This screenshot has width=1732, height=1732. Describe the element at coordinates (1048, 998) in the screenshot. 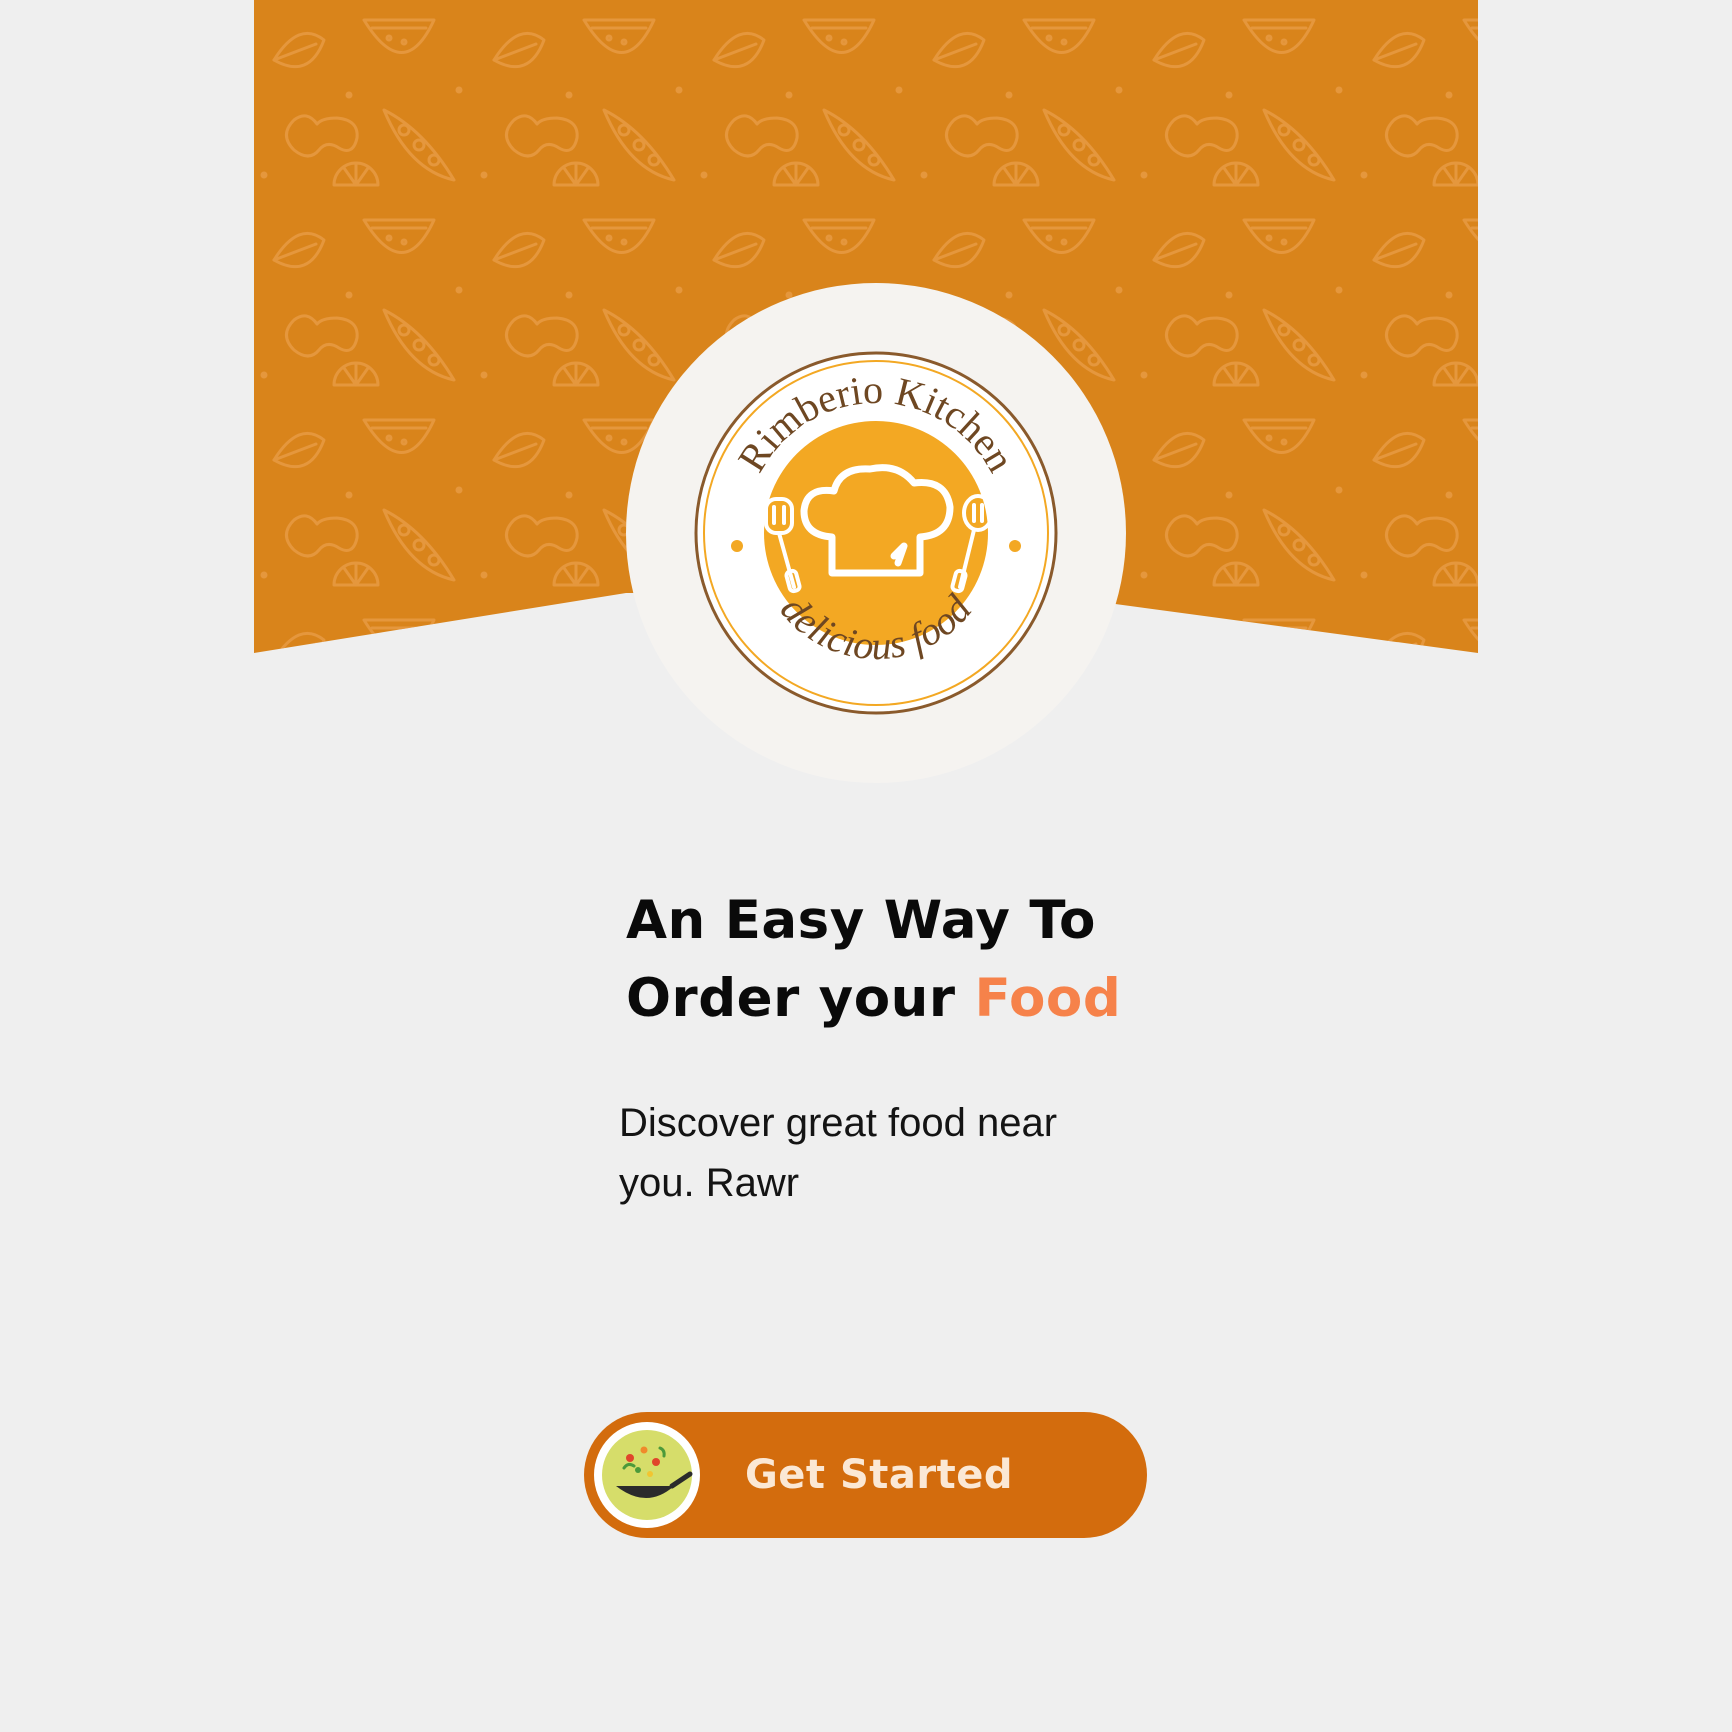

I see `headline-accent: Food` at that location.